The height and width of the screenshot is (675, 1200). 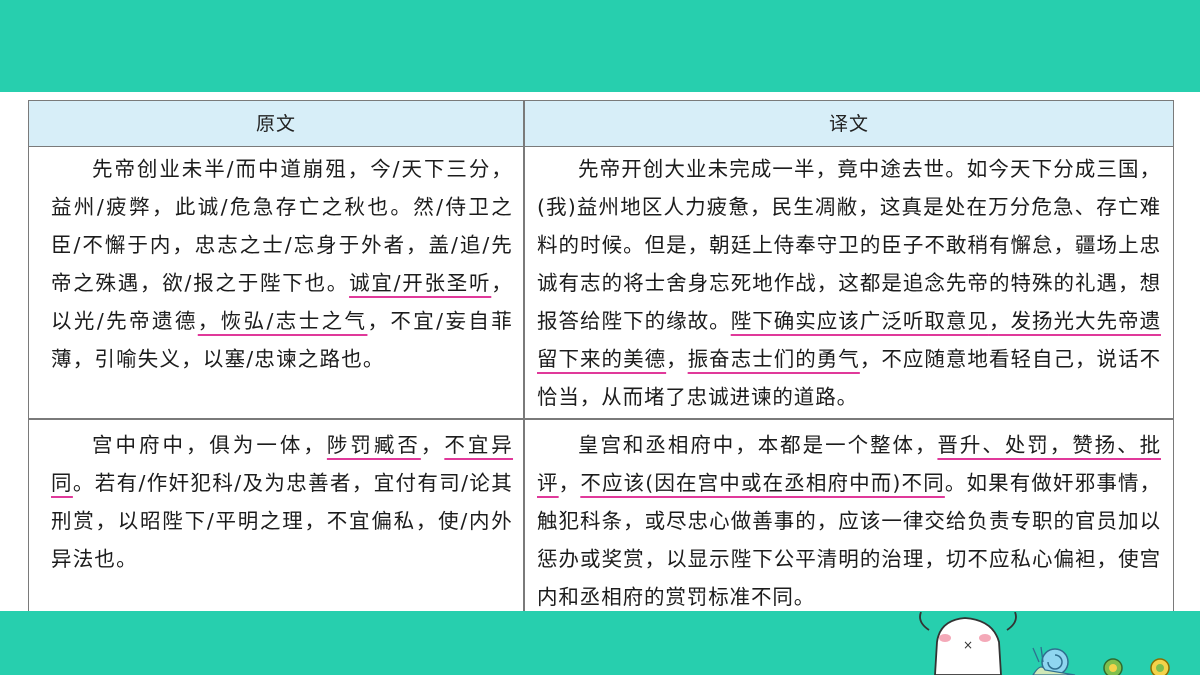 What do you see at coordinates (773, 359) in the screenshot?
I see `highlighted-text: 振奋志士们的勇气` at bounding box center [773, 359].